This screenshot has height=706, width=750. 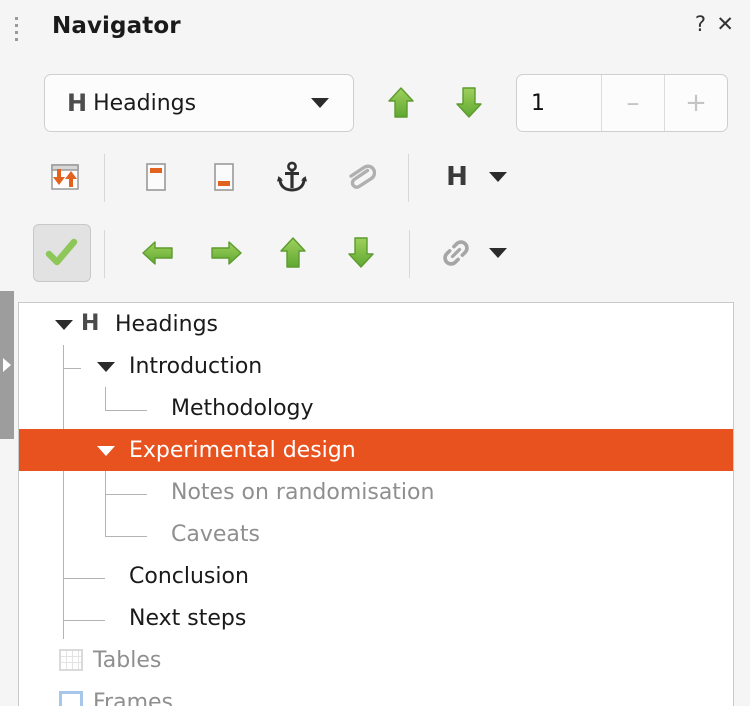 What do you see at coordinates (559, 103) in the screenshot?
I see `page-number-value: 1` at bounding box center [559, 103].